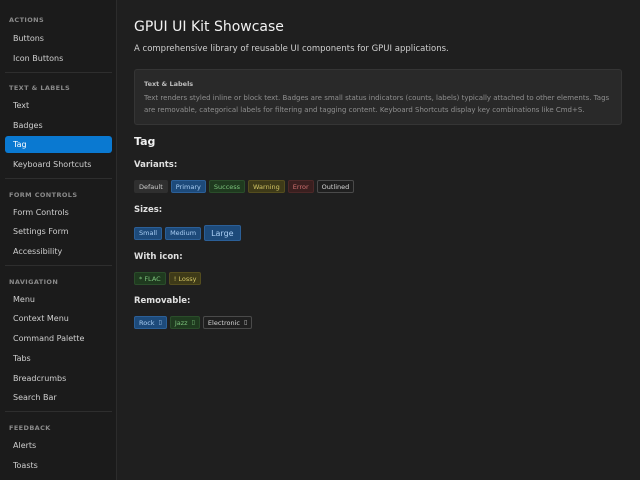 The width and height of the screenshot is (640, 480). Describe the element at coordinates (156, 165) in the screenshot. I see `variants-label: Variants:` at that location.